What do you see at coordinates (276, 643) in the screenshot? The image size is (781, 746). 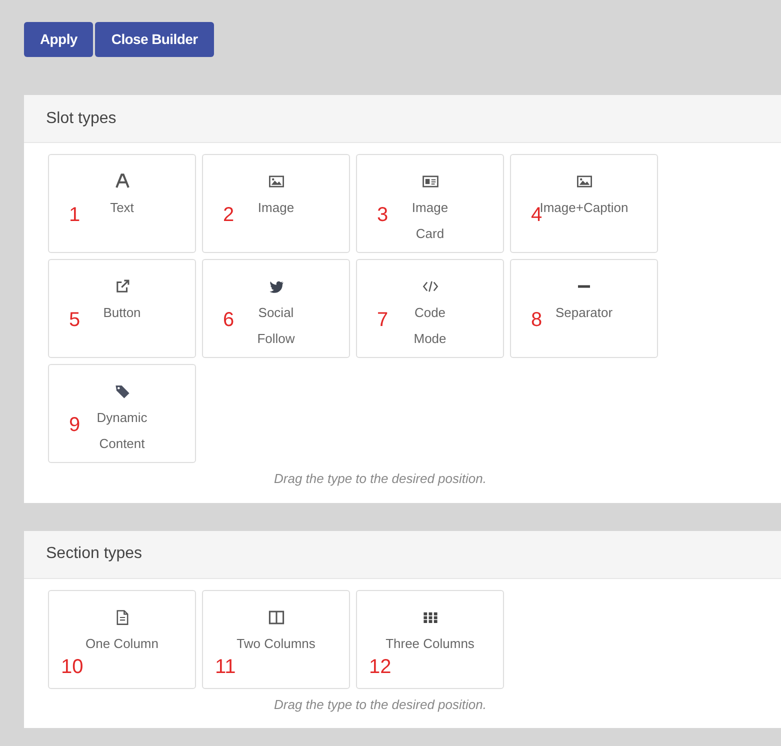 I see `tile-label: Two Columns` at bounding box center [276, 643].